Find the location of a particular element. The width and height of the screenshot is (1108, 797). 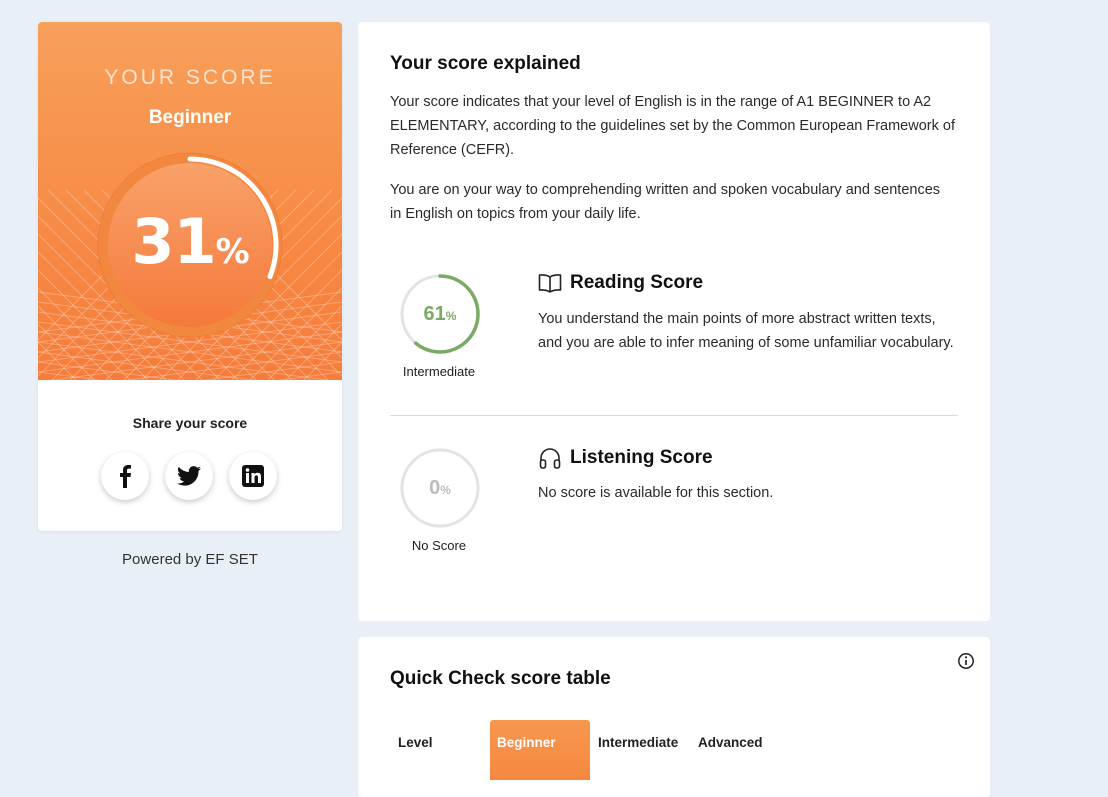

listening-score-title: Listening Score is located at coordinates (625, 458).